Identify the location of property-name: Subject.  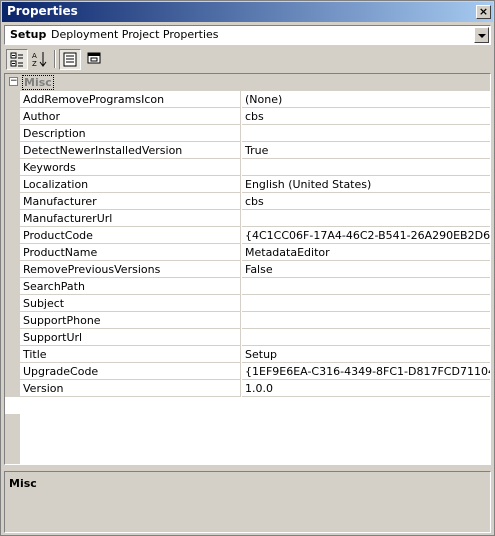
(130, 303).